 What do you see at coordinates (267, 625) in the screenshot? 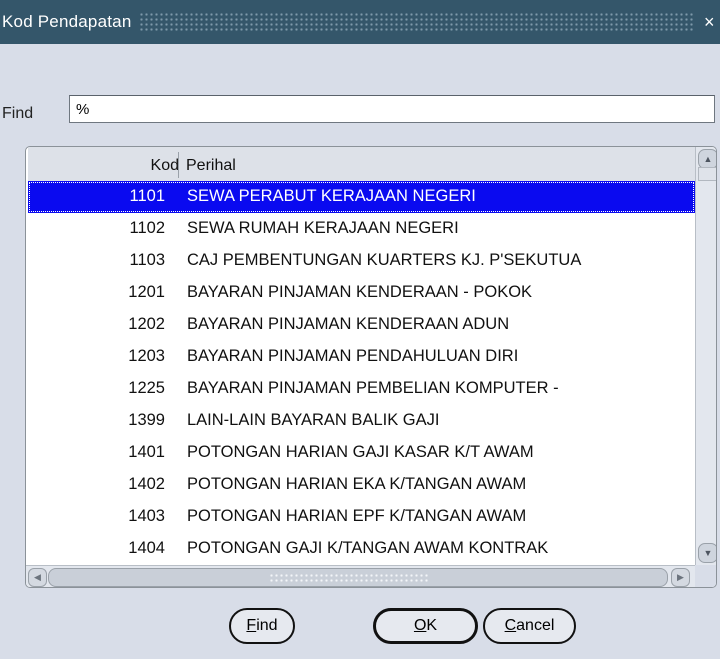
I see `find-button-label: ind` at bounding box center [267, 625].